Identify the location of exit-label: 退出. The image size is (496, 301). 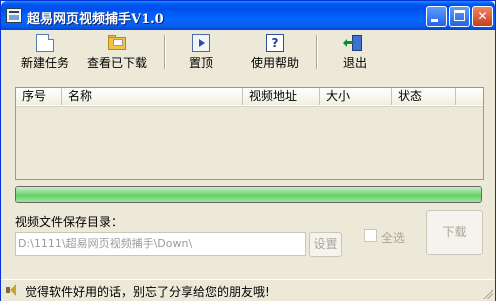
(354, 63).